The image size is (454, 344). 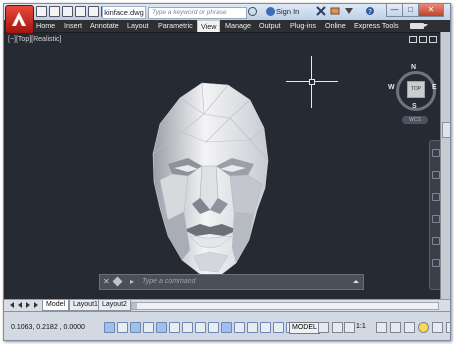 I want to click on hardware-acceleration-icon, so click(x=437, y=327).